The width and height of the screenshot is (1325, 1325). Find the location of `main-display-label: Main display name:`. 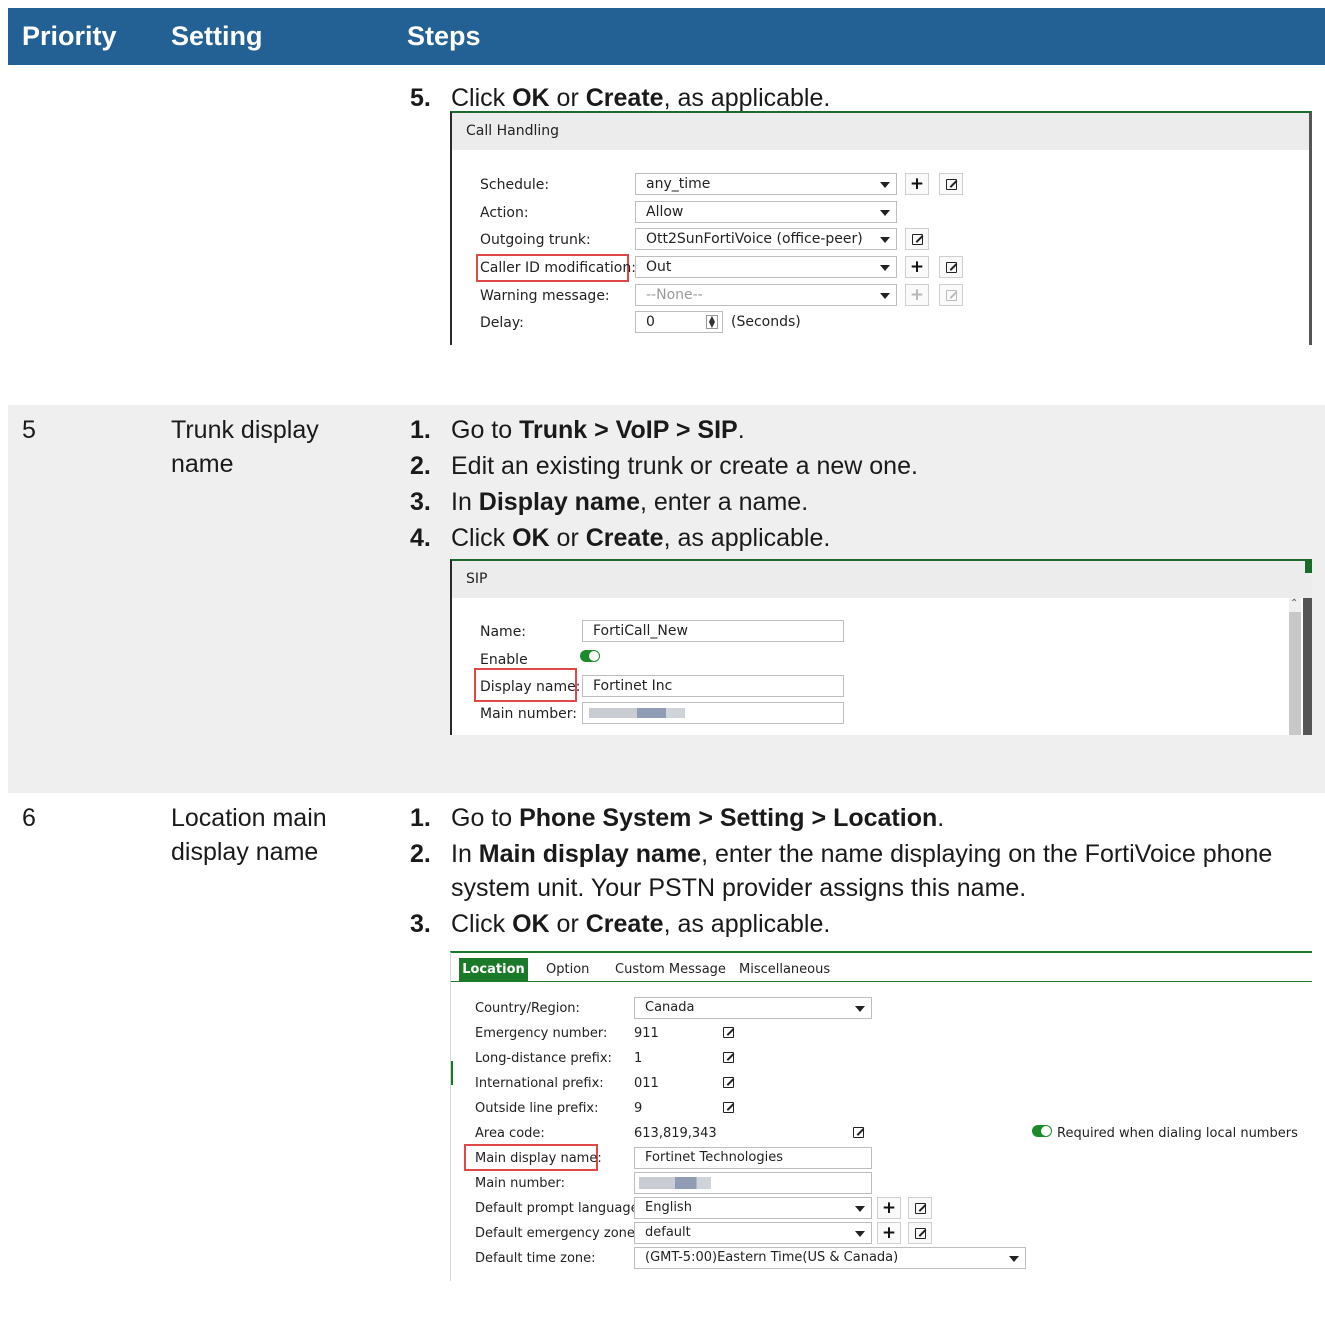

main-display-label: Main display name: is located at coordinates (538, 1158).